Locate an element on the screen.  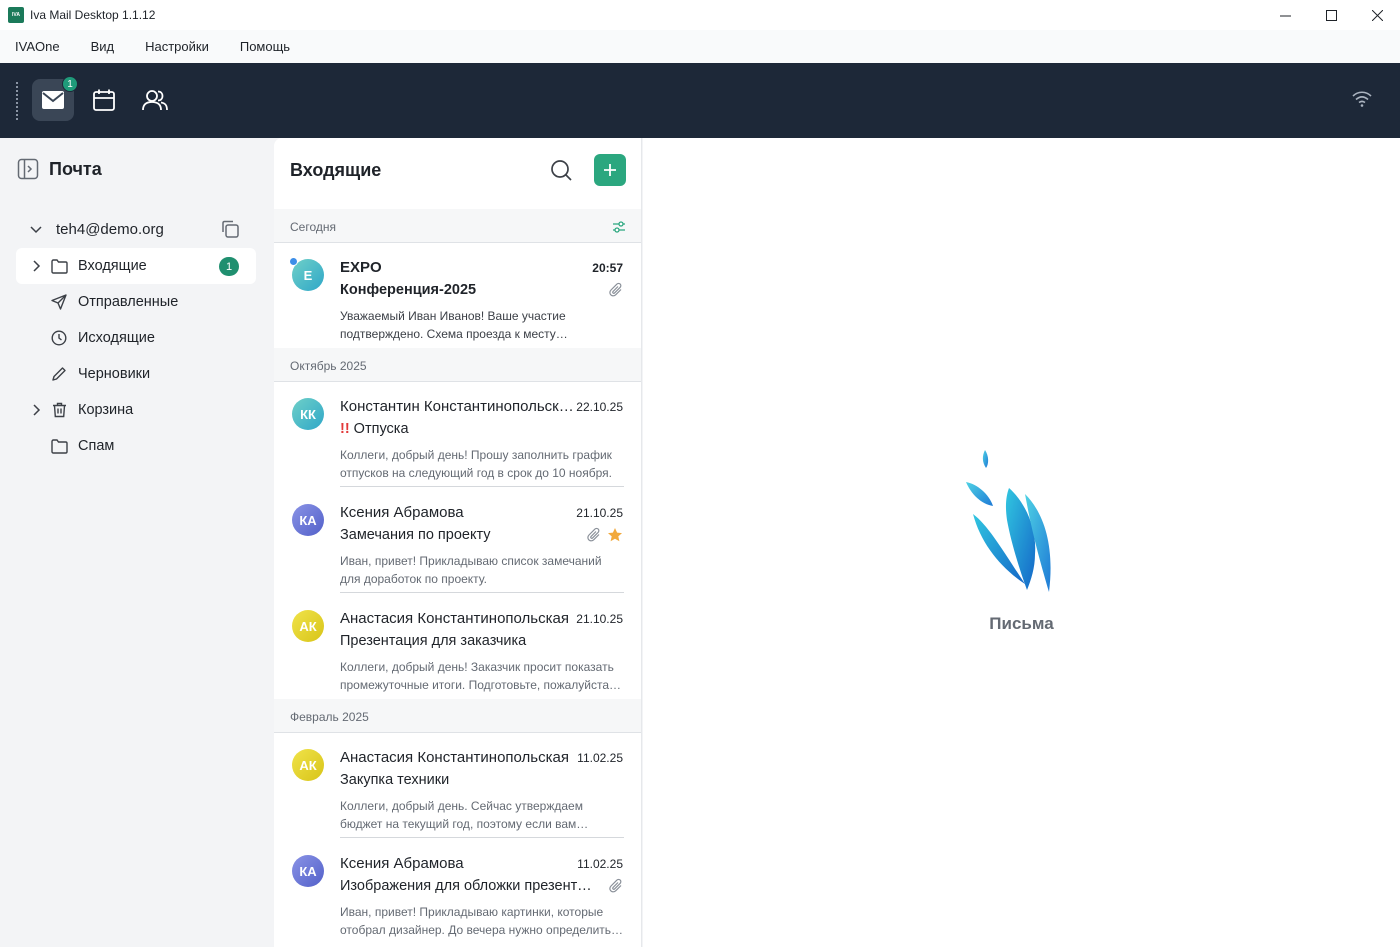
maximize-button is located at coordinates (1331, 15).